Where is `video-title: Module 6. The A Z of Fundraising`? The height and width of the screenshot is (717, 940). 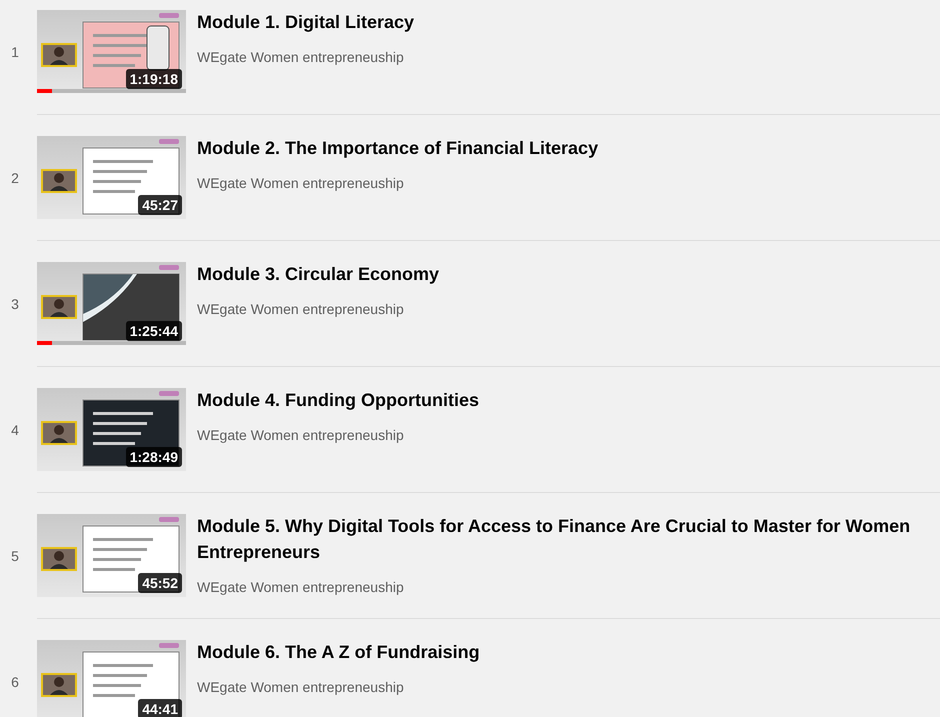
video-title: Module 6. The A Z of Fundraising is located at coordinates (568, 652).